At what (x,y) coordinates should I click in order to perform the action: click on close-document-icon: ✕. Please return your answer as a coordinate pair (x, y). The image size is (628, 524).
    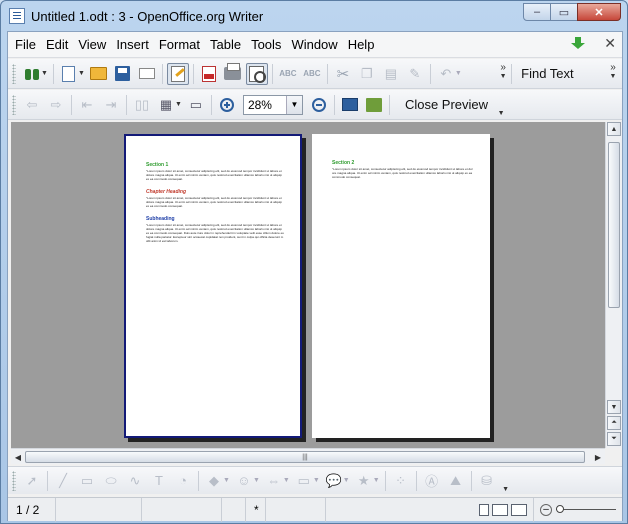
    Looking at the image, I should click on (610, 43).